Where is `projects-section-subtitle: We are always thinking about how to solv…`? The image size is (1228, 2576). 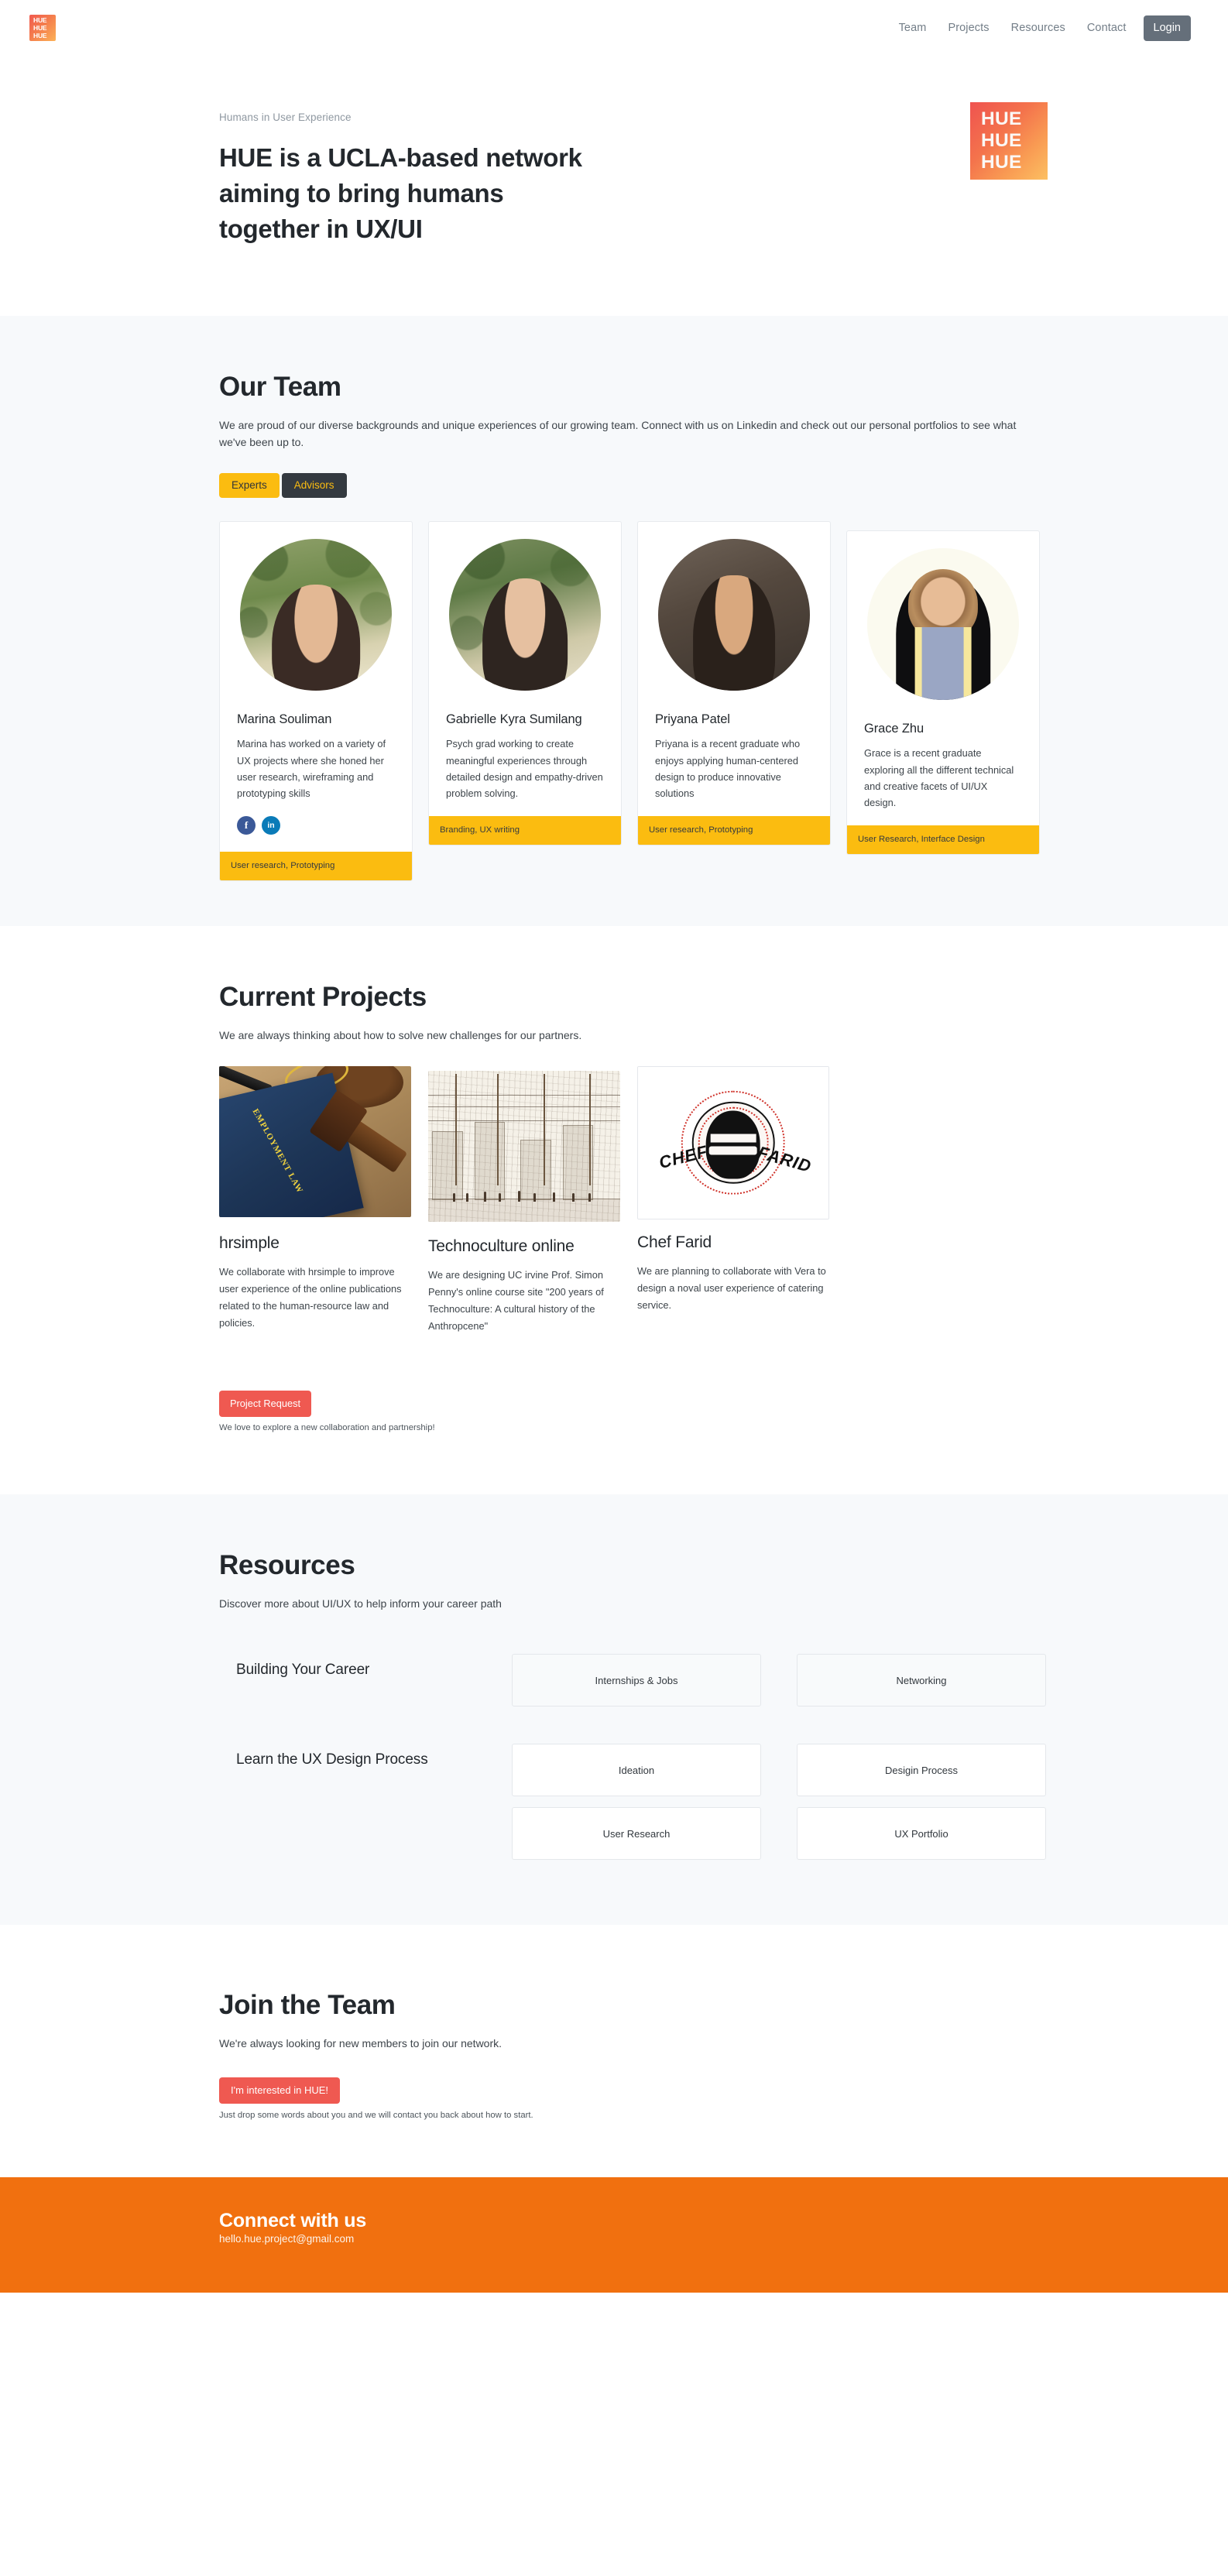 projects-section-subtitle: We are always thinking about how to solv… is located at coordinates (400, 1034).